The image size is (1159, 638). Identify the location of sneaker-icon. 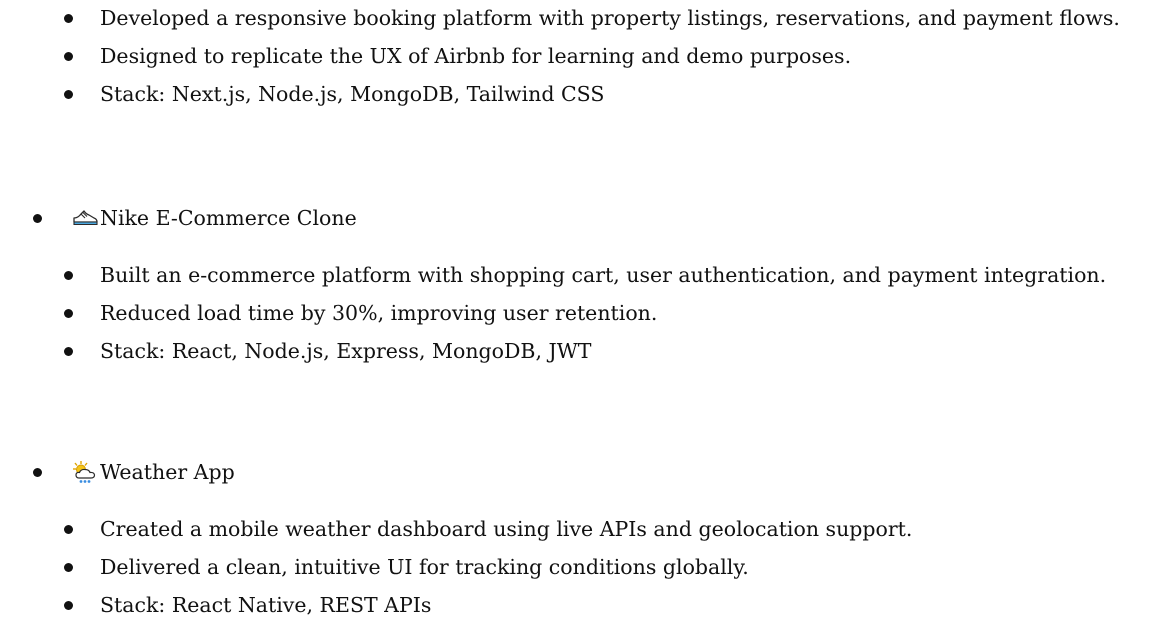
(85, 218).